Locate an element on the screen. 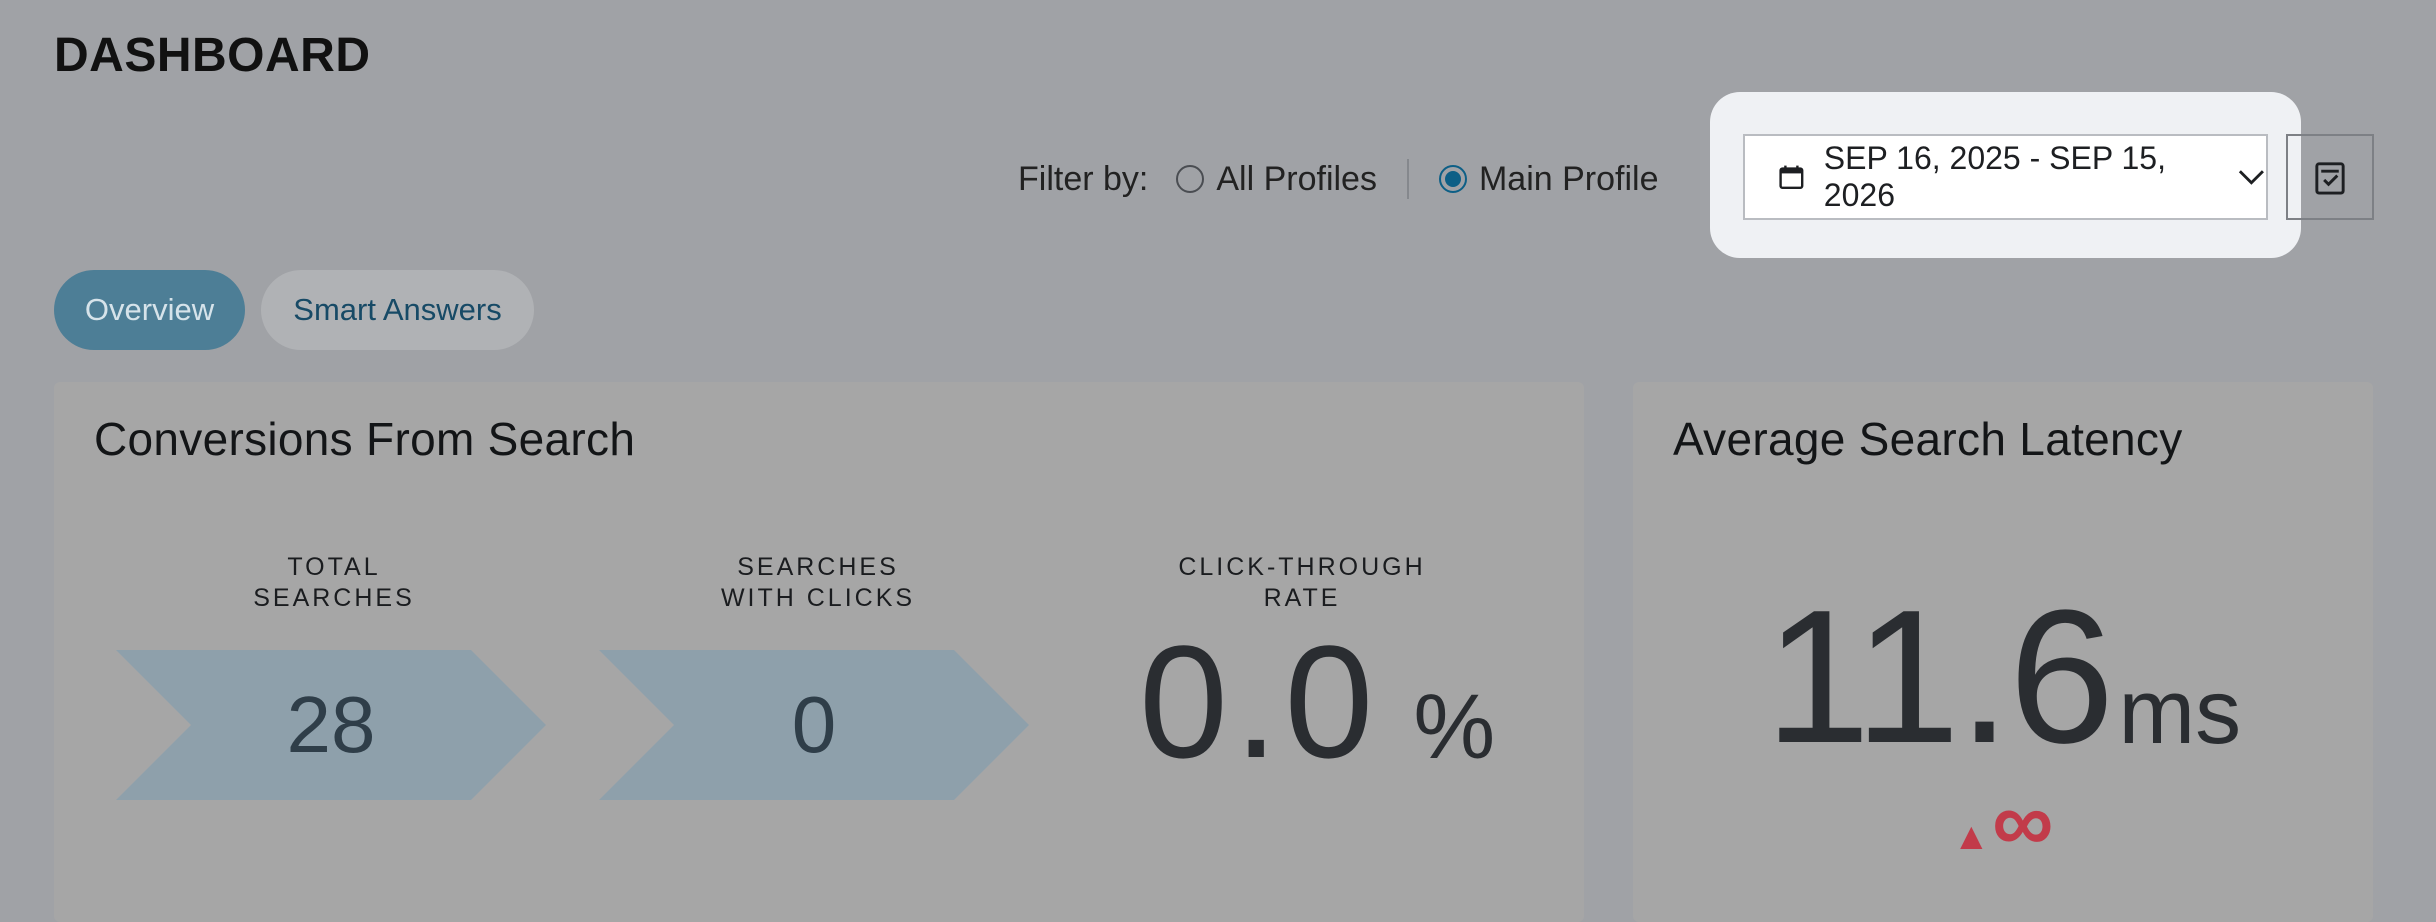  radio-label-main-profile: Main Profile is located at coordinates (1568, 178).